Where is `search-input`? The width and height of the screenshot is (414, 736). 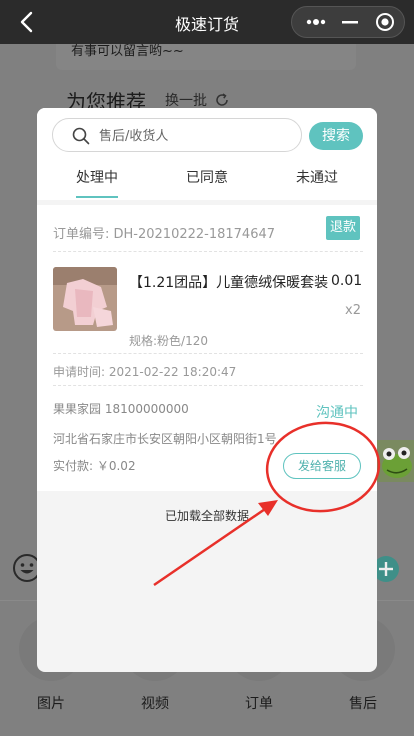
search-input is located at coordinates (194, 136).